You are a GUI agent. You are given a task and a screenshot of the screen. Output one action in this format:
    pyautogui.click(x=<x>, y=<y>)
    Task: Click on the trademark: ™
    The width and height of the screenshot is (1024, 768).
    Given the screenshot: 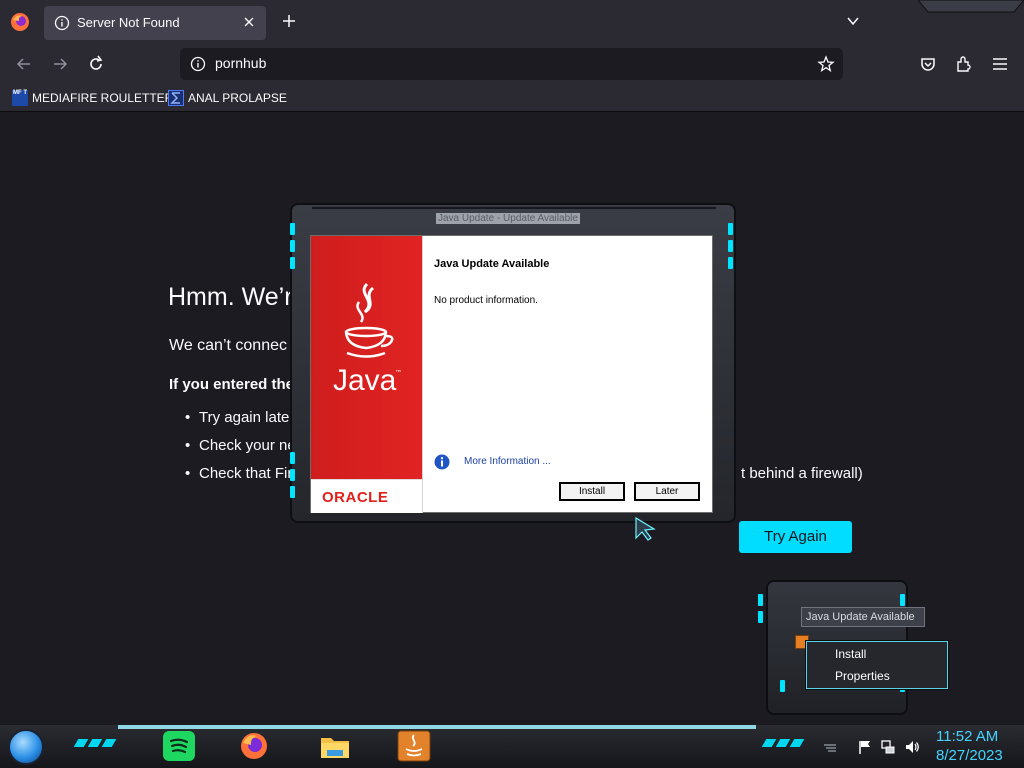 What is the action you would take?
    pyautogui.click(x=398, y=373)
    